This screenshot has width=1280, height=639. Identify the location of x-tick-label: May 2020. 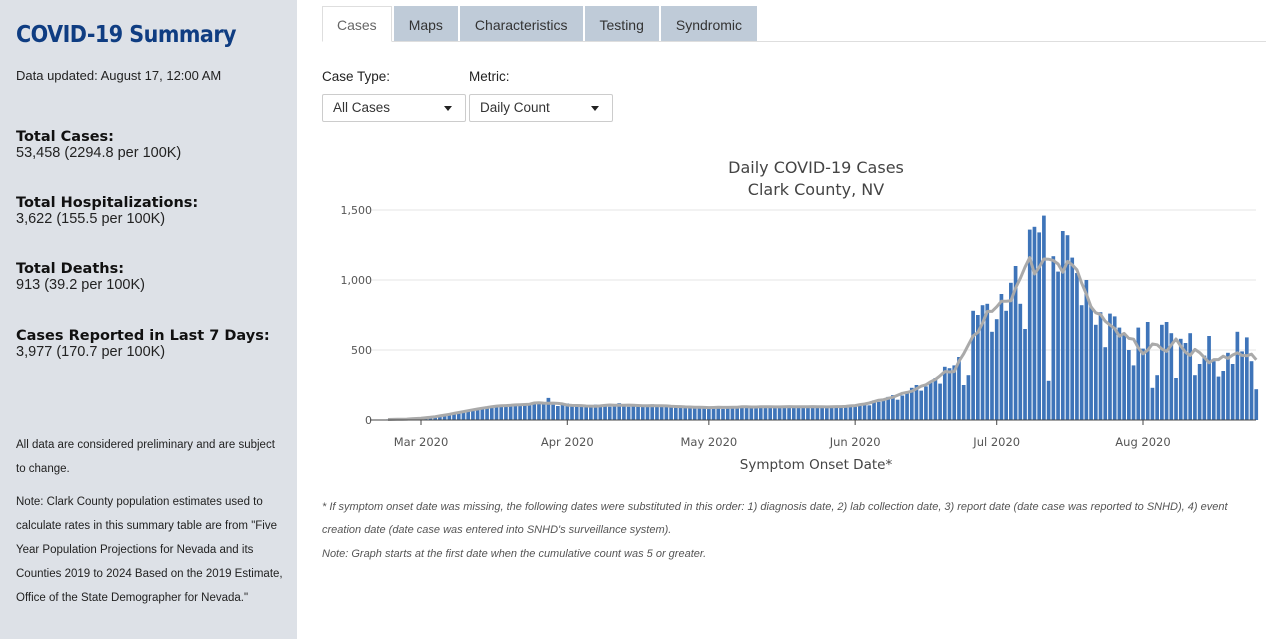
(709, 442).